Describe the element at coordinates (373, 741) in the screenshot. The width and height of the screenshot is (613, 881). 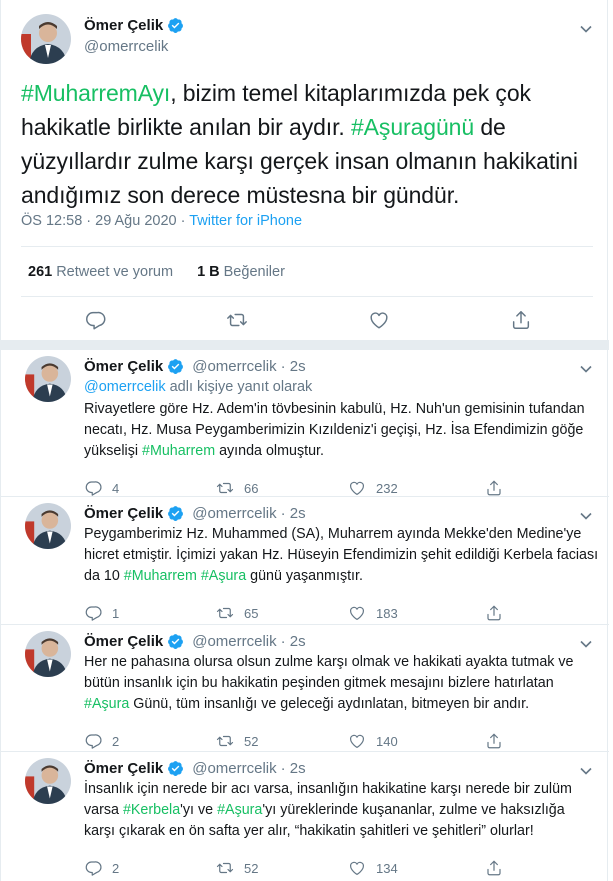
I see `like-action: 140` at that location.